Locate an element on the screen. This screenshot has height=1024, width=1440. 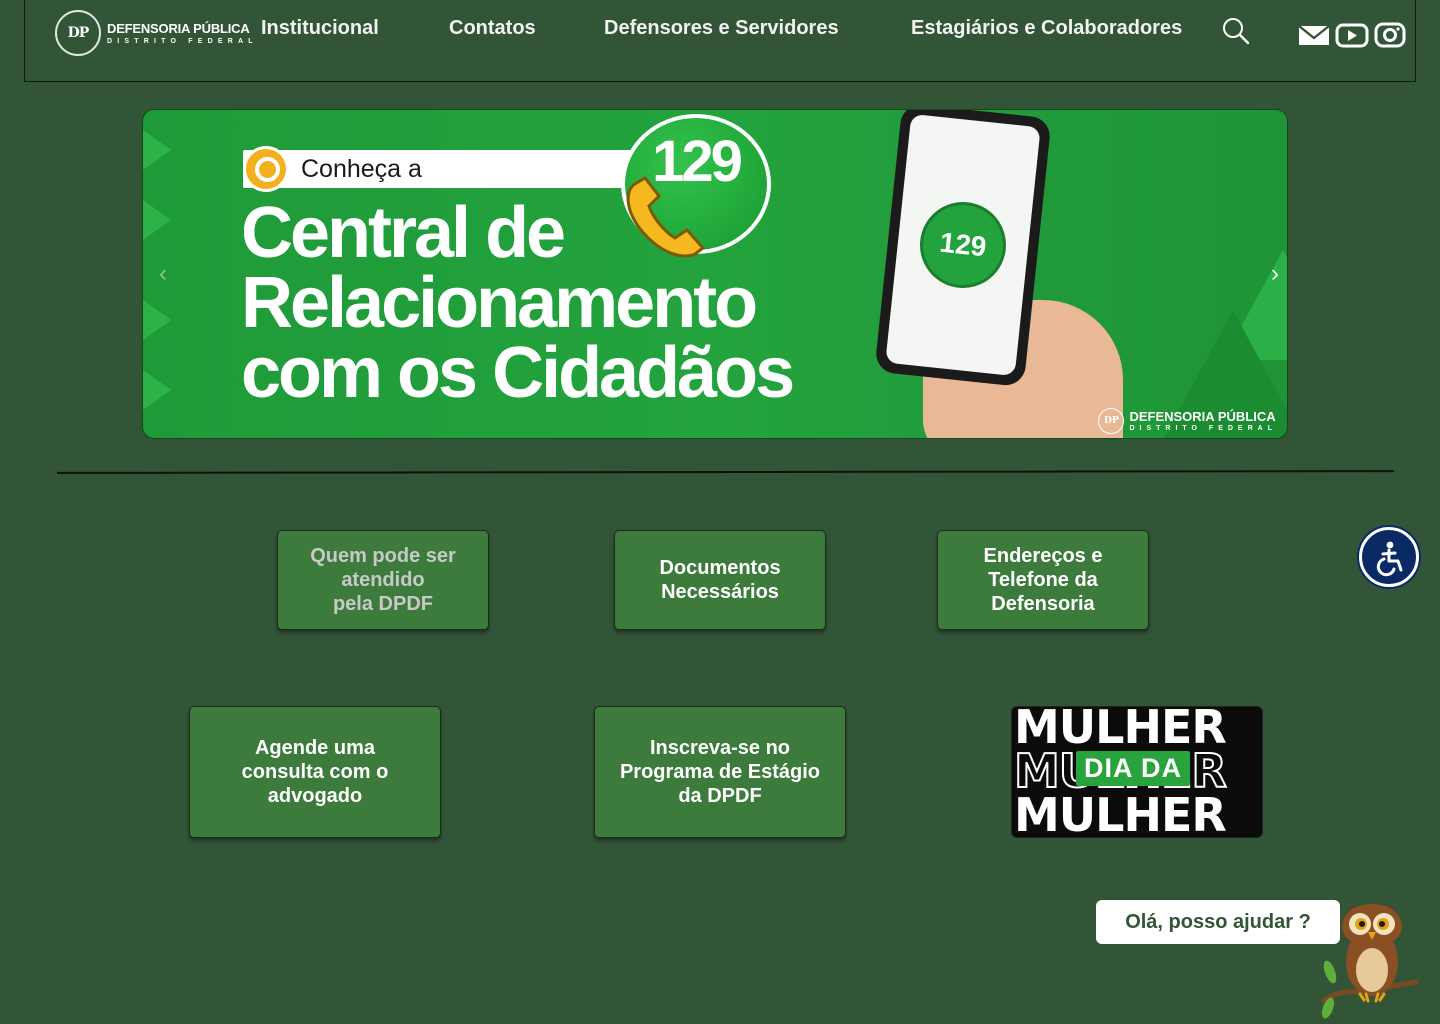
nav-contatos: Contatos is located at coordinates (492, 28).